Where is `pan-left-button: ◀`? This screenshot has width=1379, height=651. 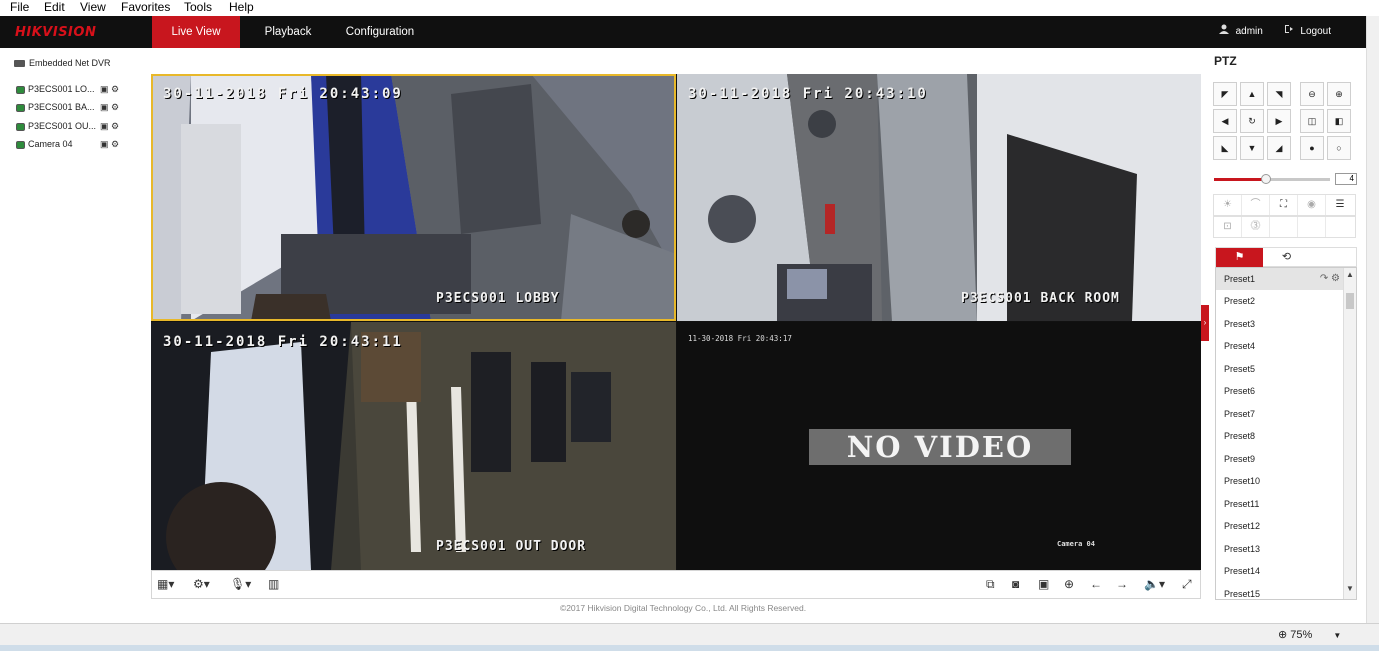 pan-left-button: ◀ is located at coordinates (1225, 121).